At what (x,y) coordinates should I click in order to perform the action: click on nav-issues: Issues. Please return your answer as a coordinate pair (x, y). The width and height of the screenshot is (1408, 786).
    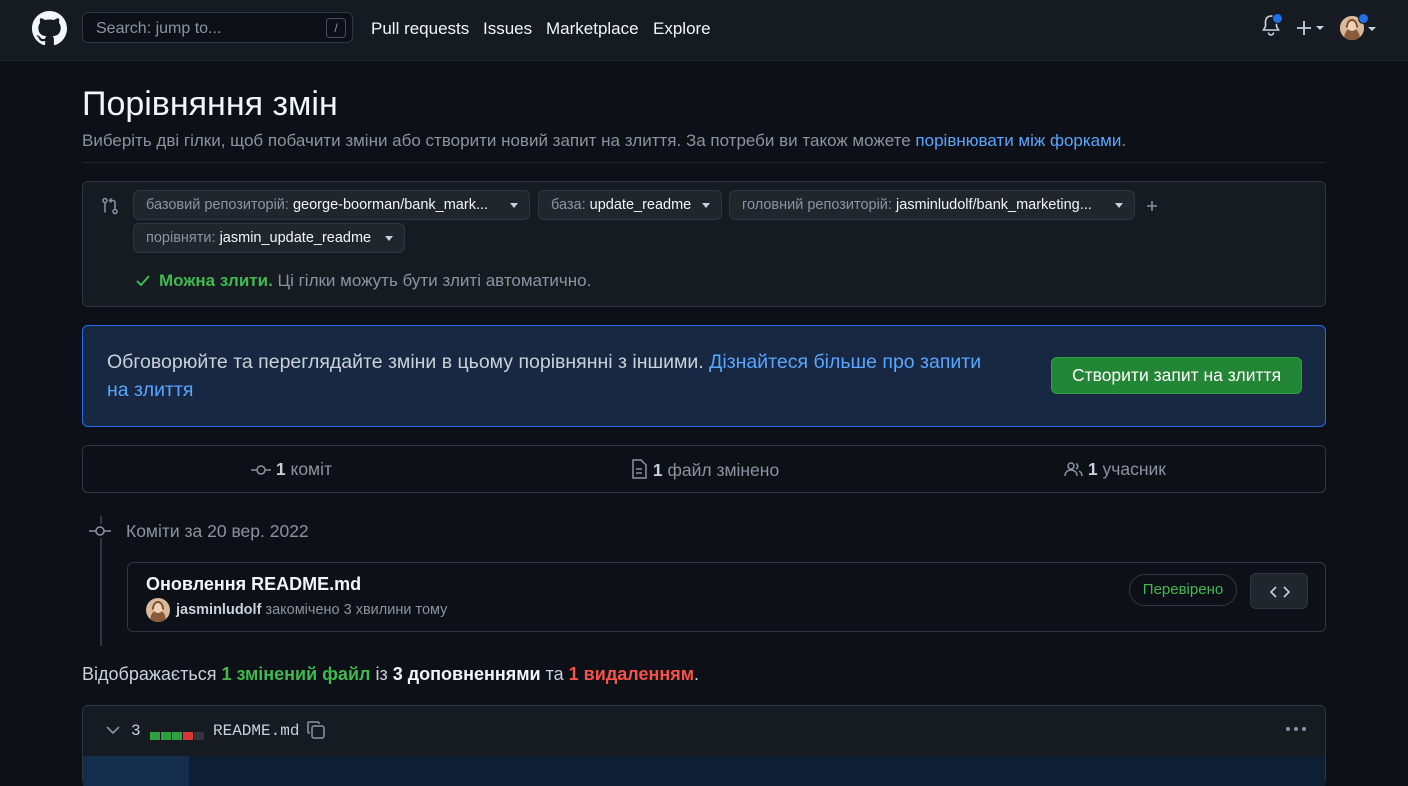
    Looking at the image, I should click on (507, 29).